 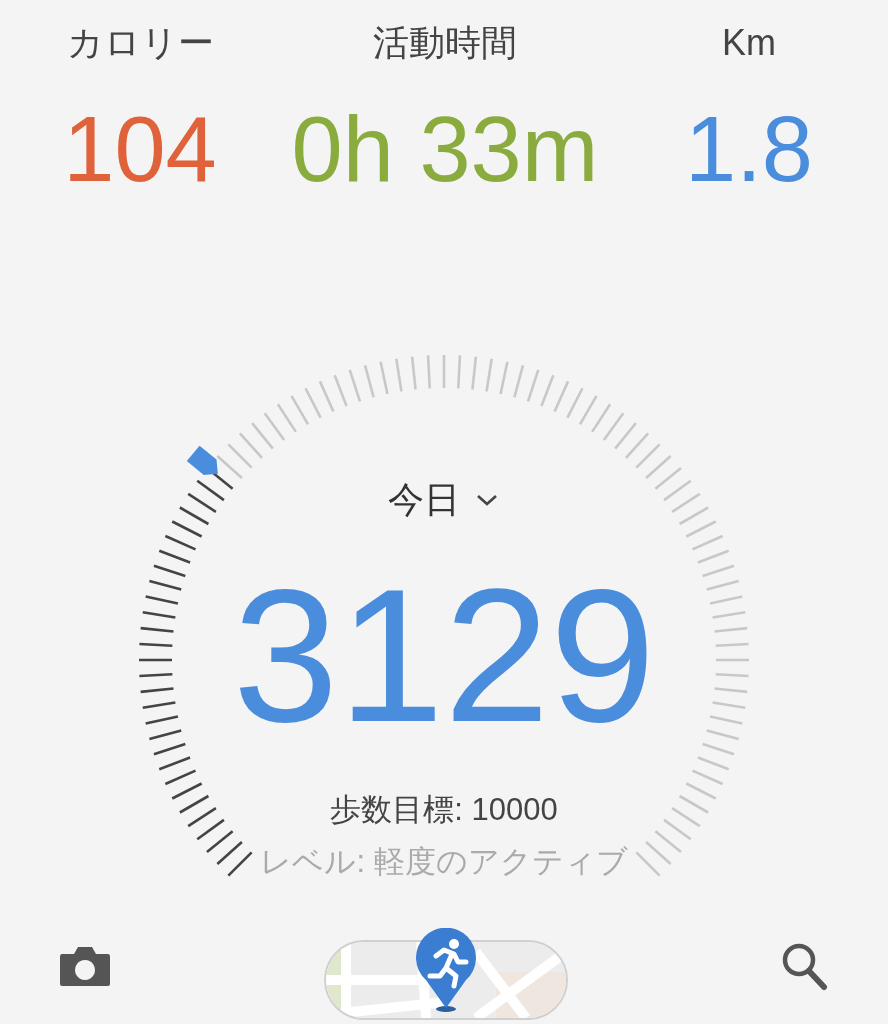 I want to click on period-dropdown: 今日, so click(x=444, y=500).